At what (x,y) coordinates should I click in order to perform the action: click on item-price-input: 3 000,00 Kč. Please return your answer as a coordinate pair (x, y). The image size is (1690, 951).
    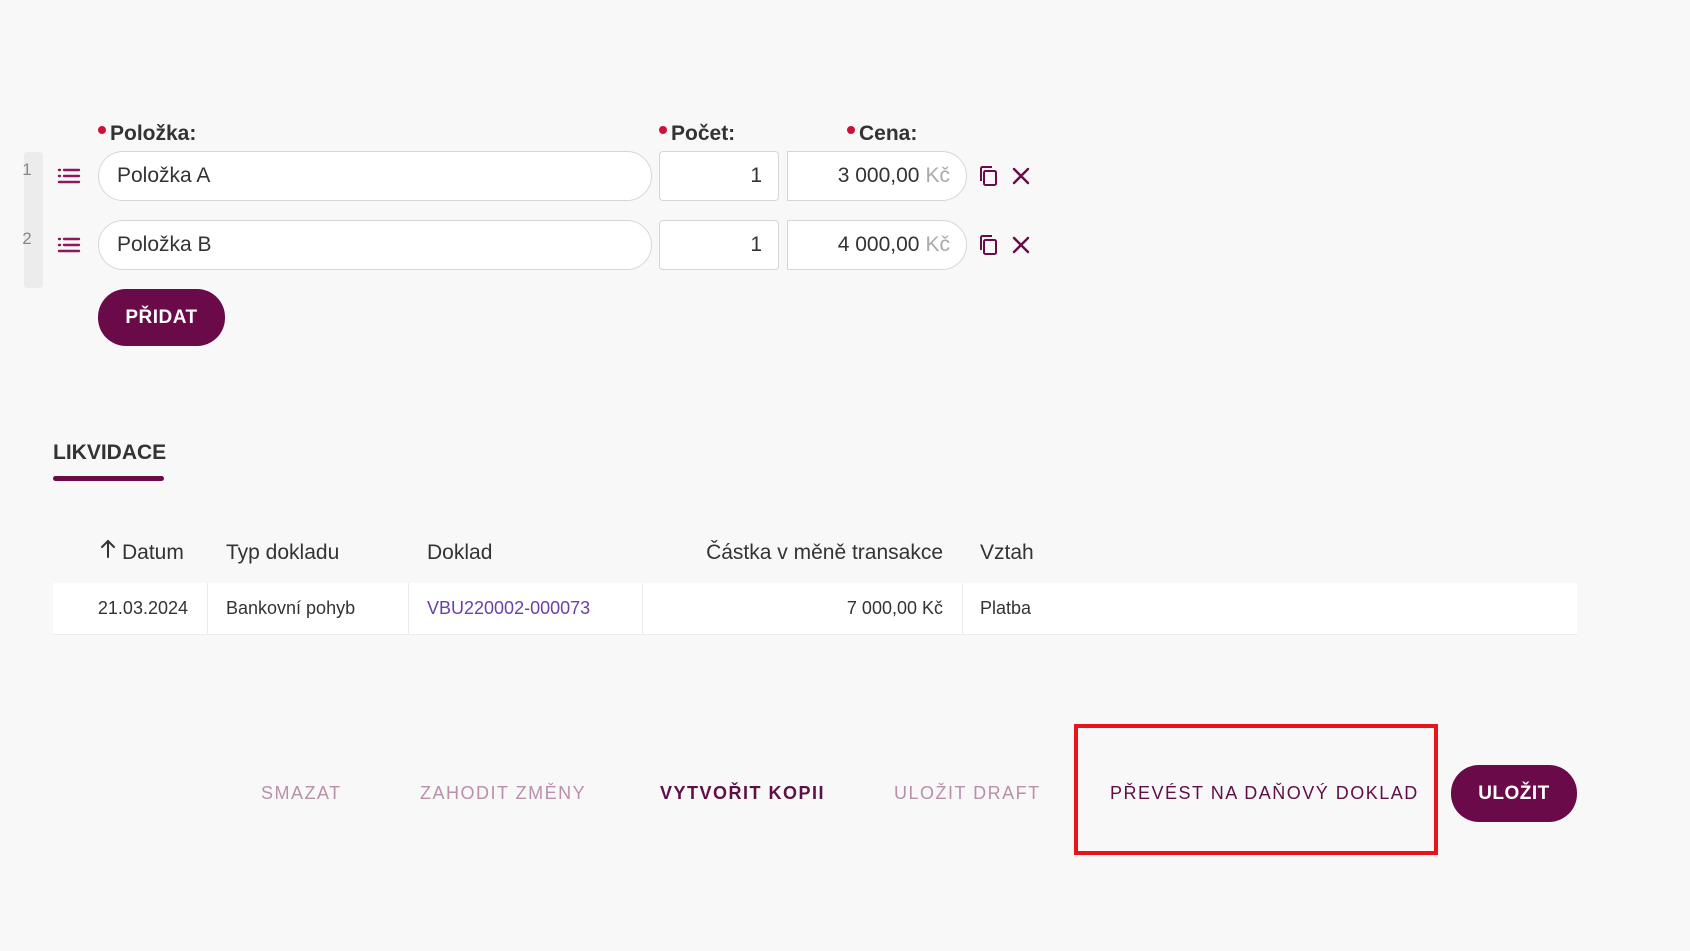
    Looking at the image, I should click on (877, 176).